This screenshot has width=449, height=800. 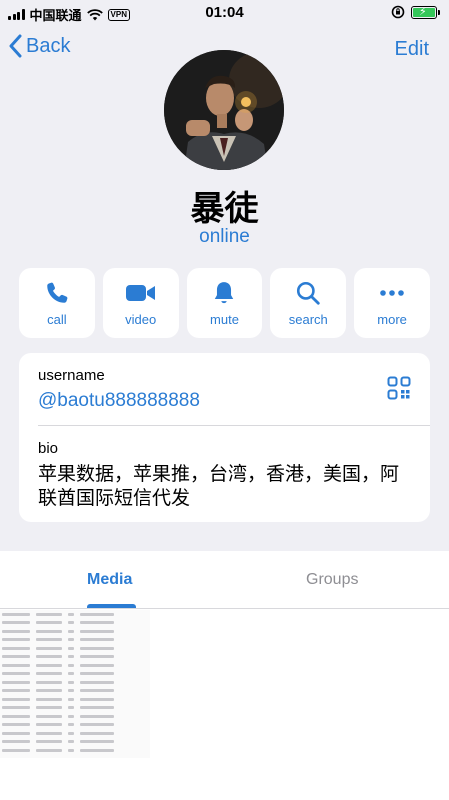 I want to click on media-thumbnail, so click(x=75, y=684).